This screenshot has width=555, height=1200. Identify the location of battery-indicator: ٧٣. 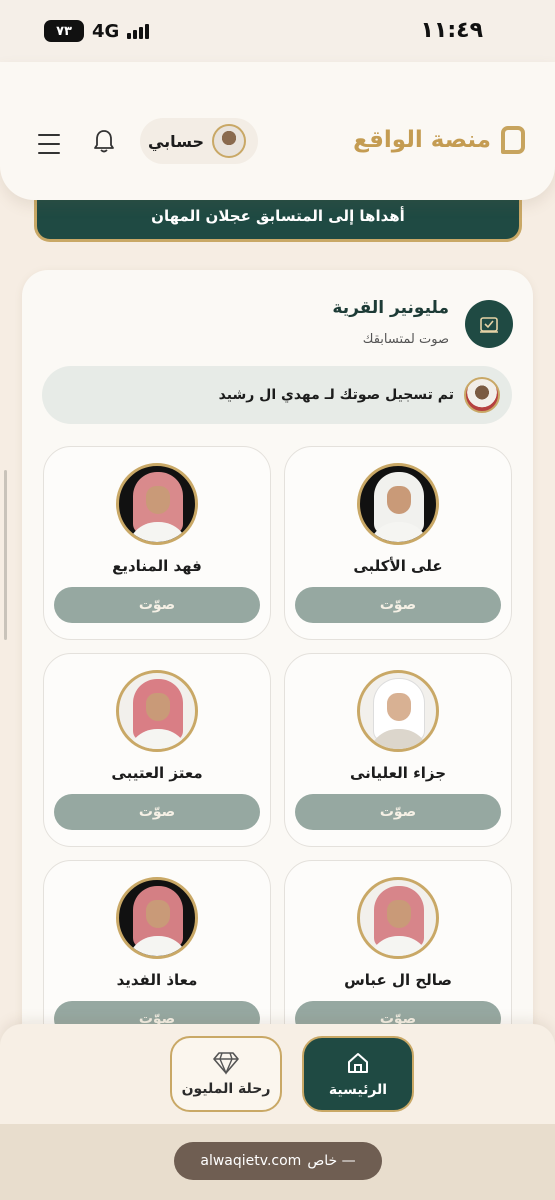
(64, 31).